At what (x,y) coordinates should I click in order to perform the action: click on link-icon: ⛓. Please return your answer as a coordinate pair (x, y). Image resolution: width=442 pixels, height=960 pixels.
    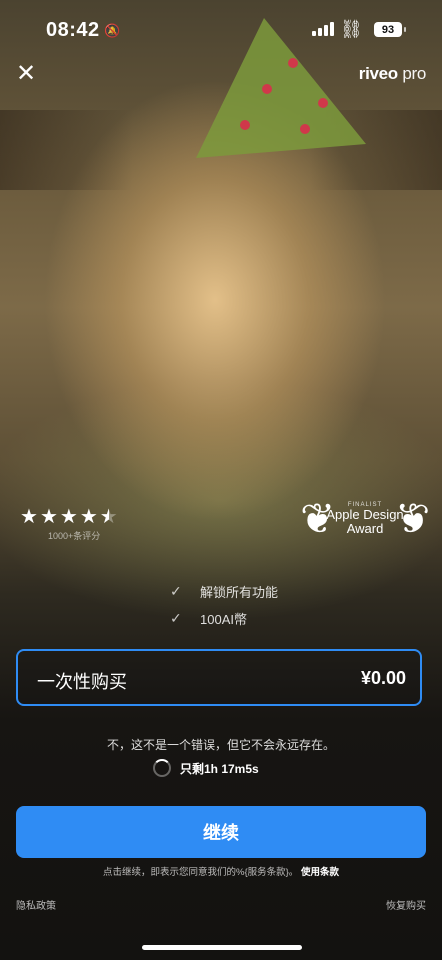
    Looking at the image, I should click on (351, 29).